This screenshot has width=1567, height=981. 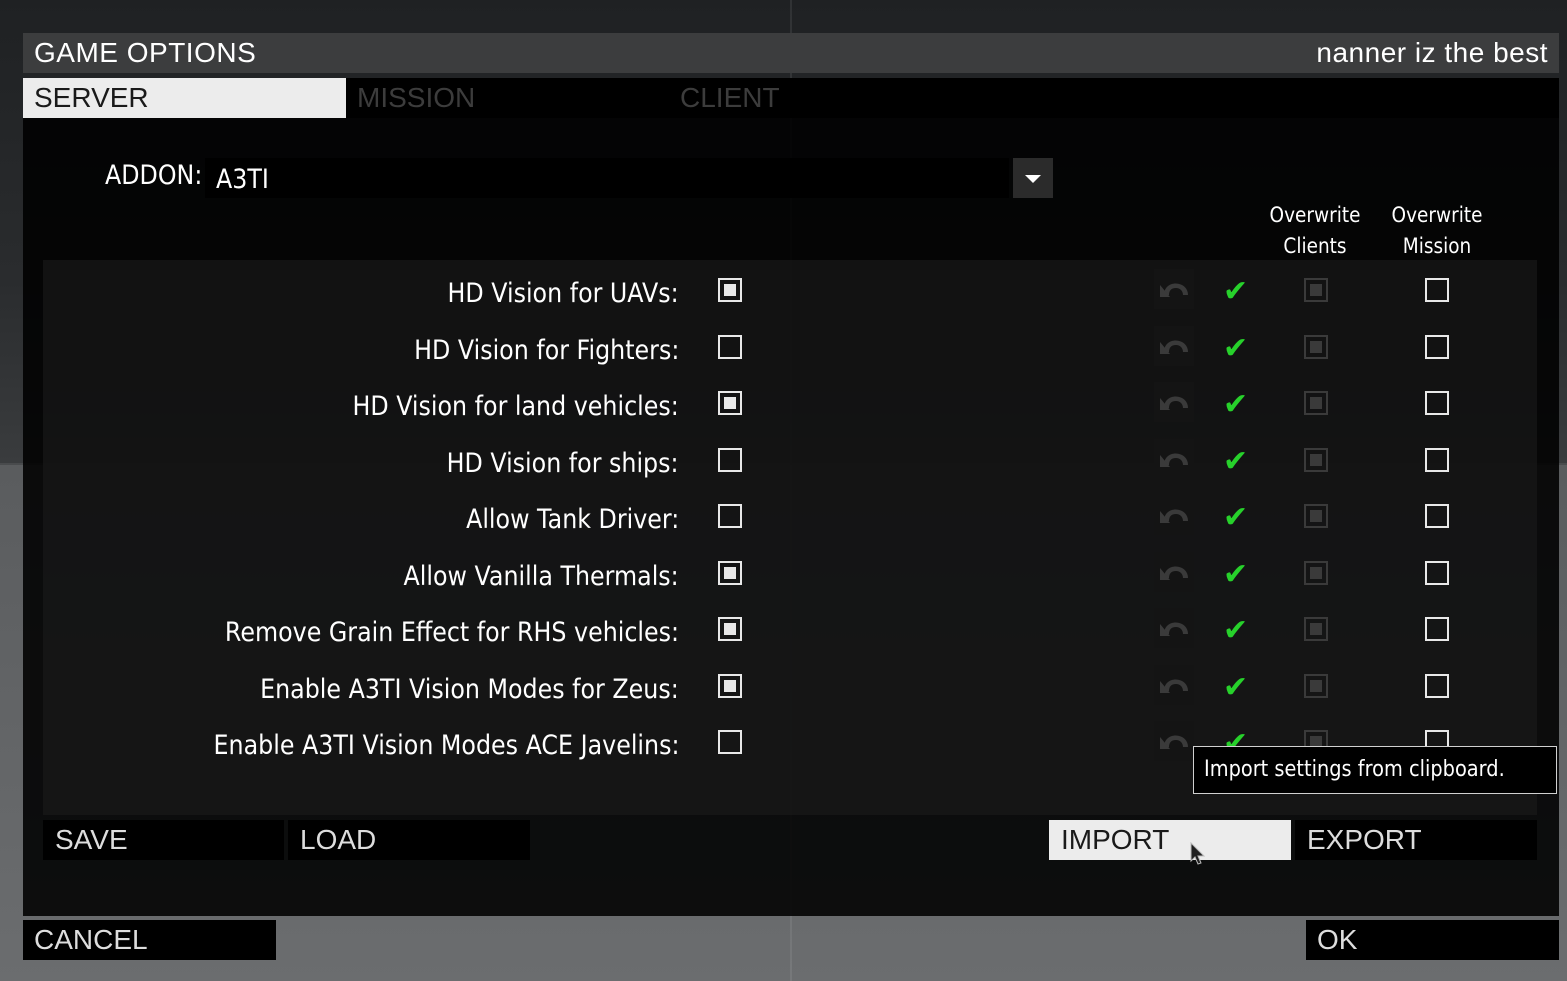 I want to click on setting-label: HD Vision for UAVs:, so click(x=563, y=293).